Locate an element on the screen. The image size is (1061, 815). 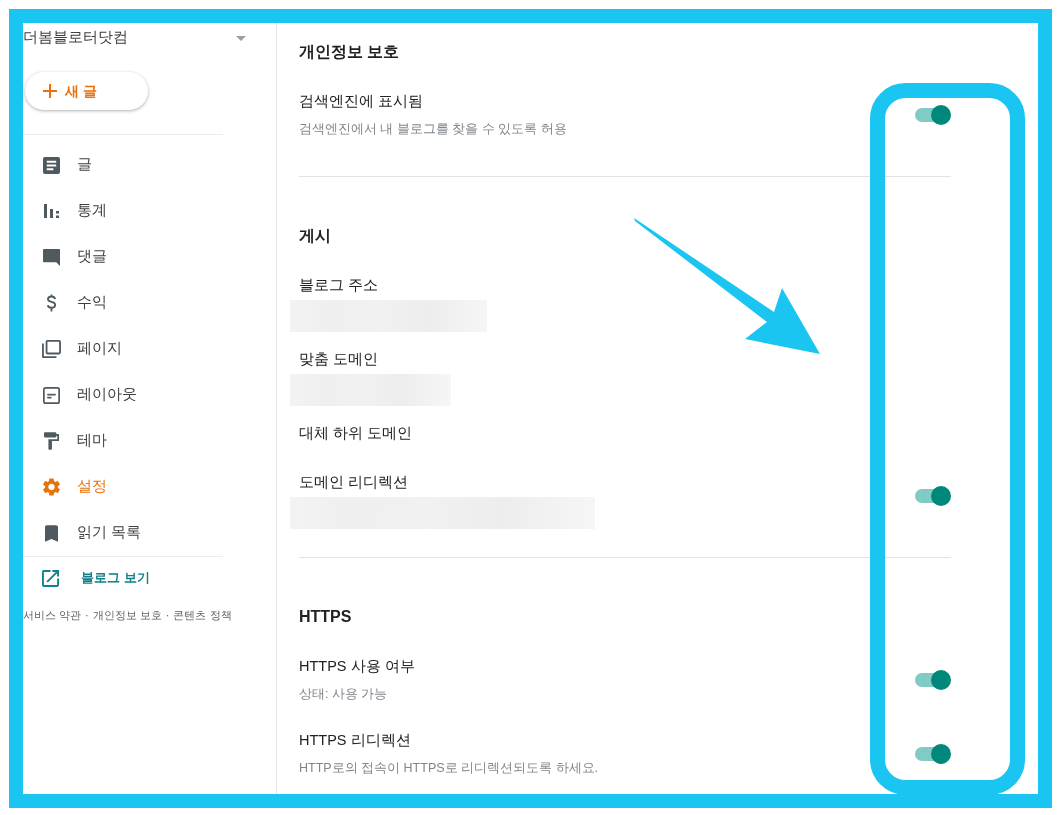
nav-item: 댓글 is located at coordinates (65, 257).